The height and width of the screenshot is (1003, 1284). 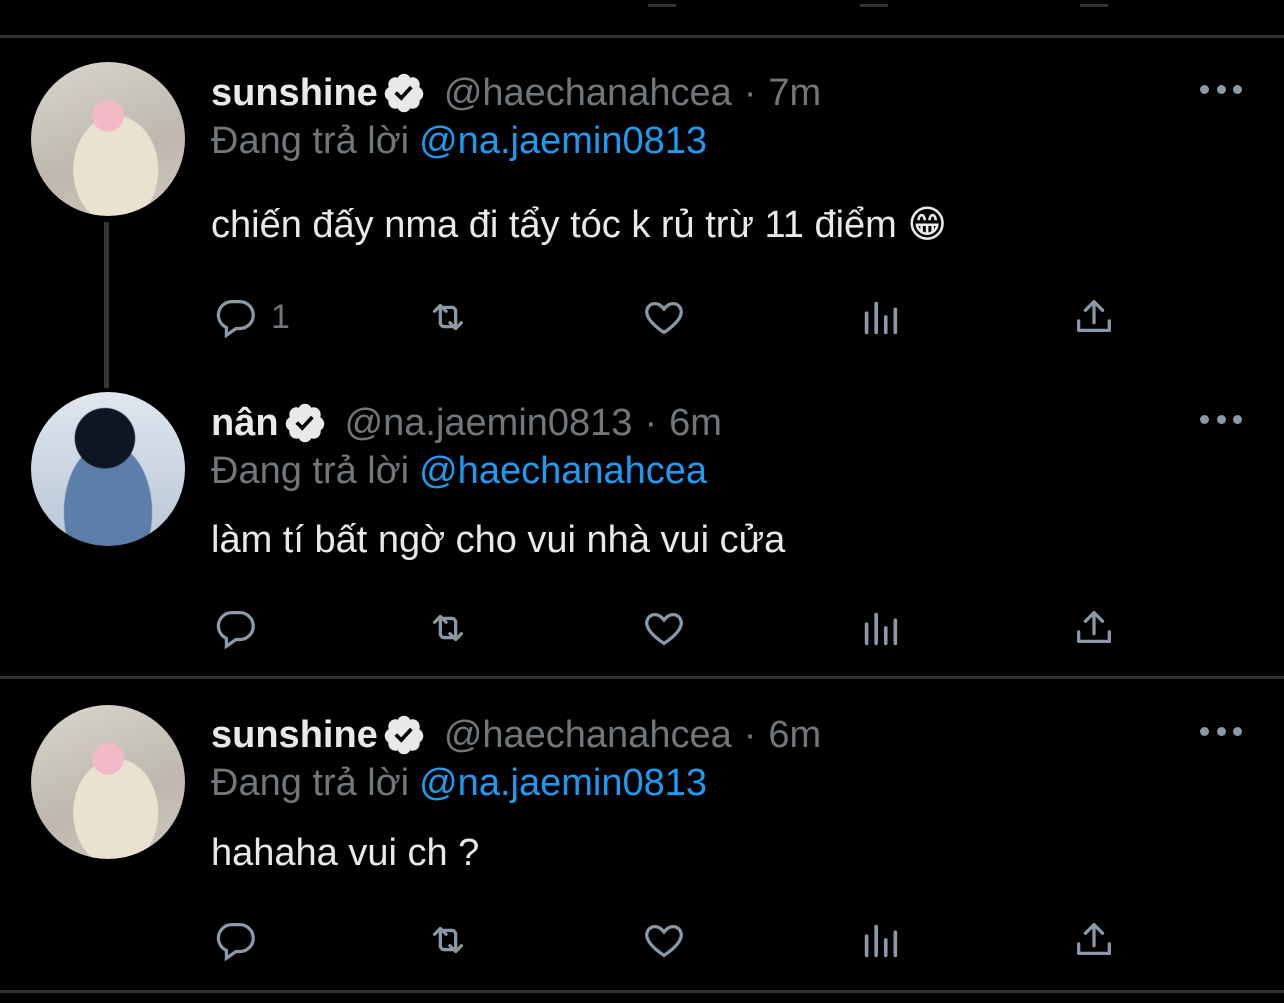 I want to click on display-name: nân, so click(x=245, y=423).